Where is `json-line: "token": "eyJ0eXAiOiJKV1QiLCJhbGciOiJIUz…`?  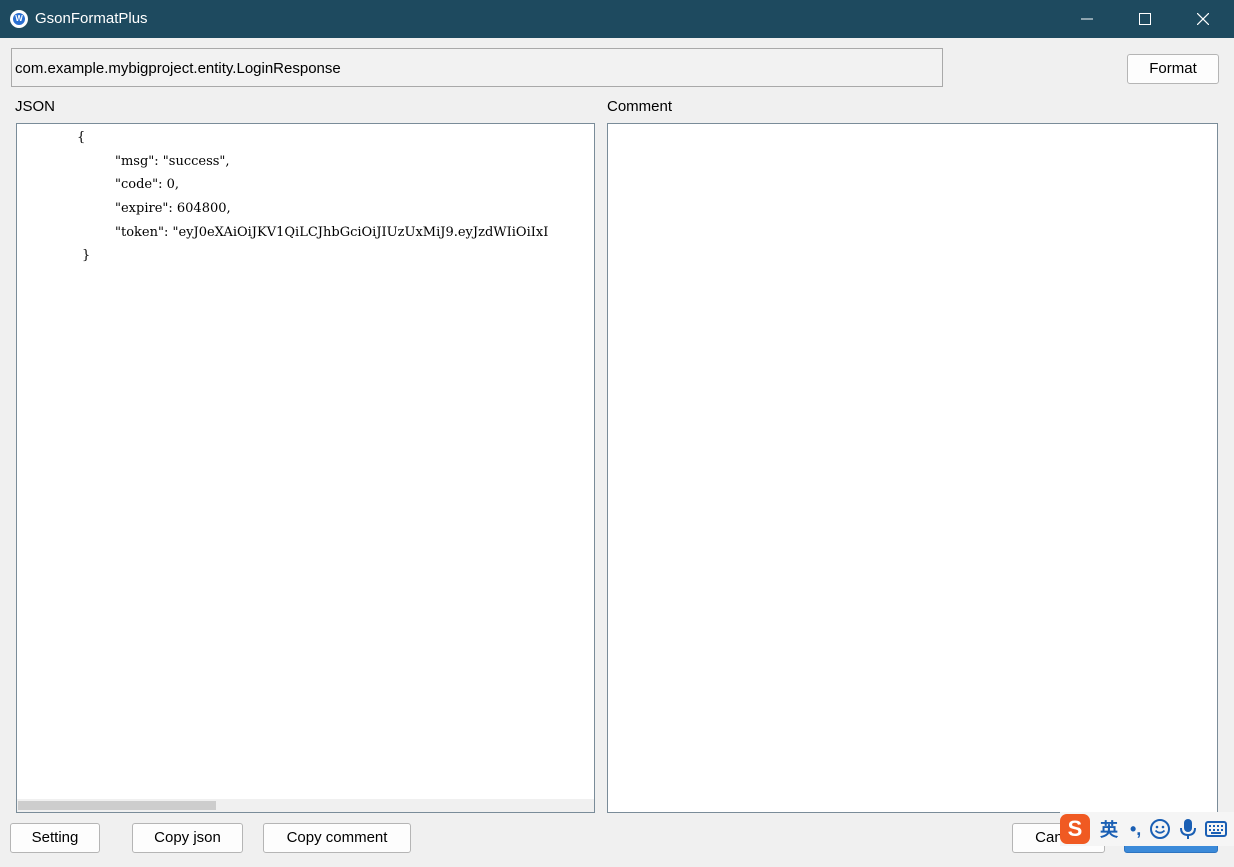
json-line: "token": "eyJ0eXAiOiJKV1QiLCJhbGciOiJIUz… is located at coordinates (332, 232).